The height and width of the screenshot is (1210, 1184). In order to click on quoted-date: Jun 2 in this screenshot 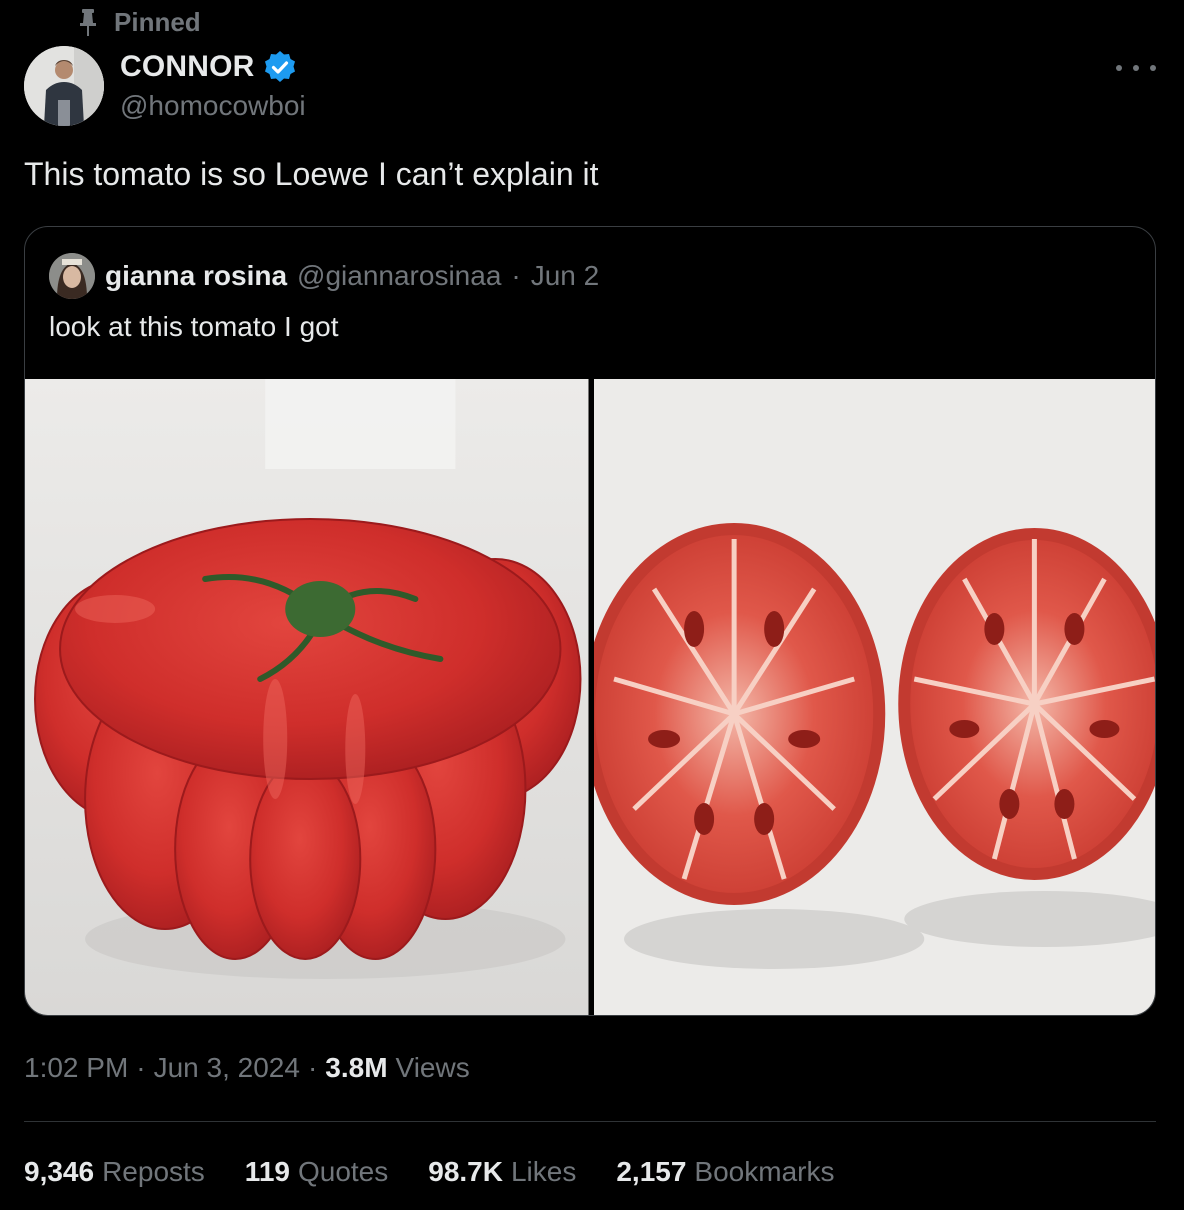, I will do `click(565, 275)`.